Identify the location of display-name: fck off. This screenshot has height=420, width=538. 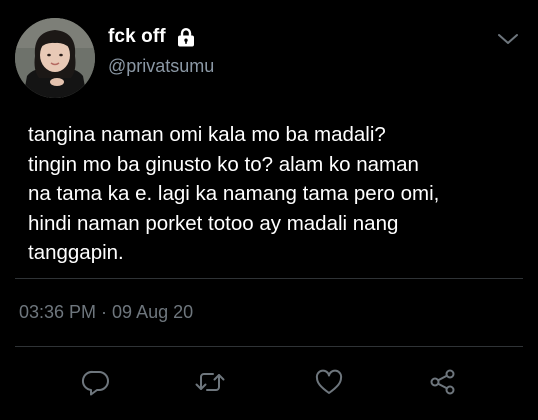
(137, 37).